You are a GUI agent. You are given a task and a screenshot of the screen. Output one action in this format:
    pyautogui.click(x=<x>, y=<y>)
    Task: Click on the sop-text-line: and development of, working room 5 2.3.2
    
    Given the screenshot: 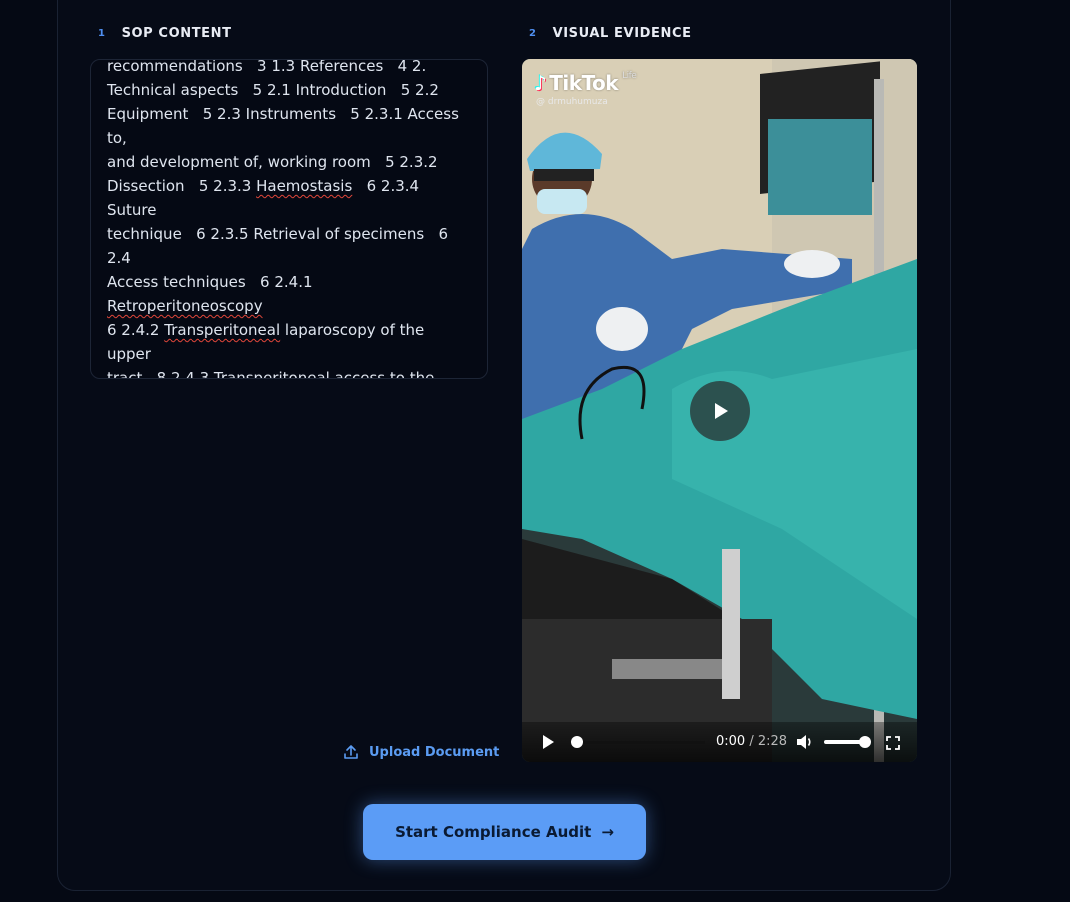 What is the action you would take?
    pyautogui.click(x=288, y=162)
    